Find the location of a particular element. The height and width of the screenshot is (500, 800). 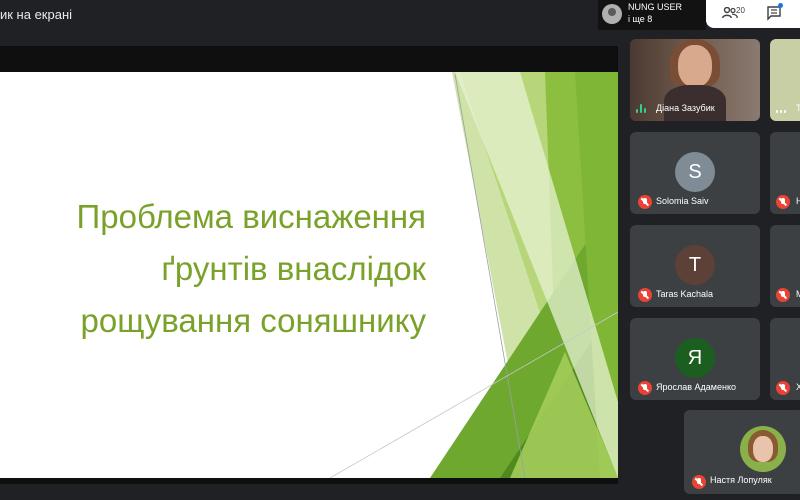

participant-name: Настя Лопуляк is located at coordinates (741, 480).